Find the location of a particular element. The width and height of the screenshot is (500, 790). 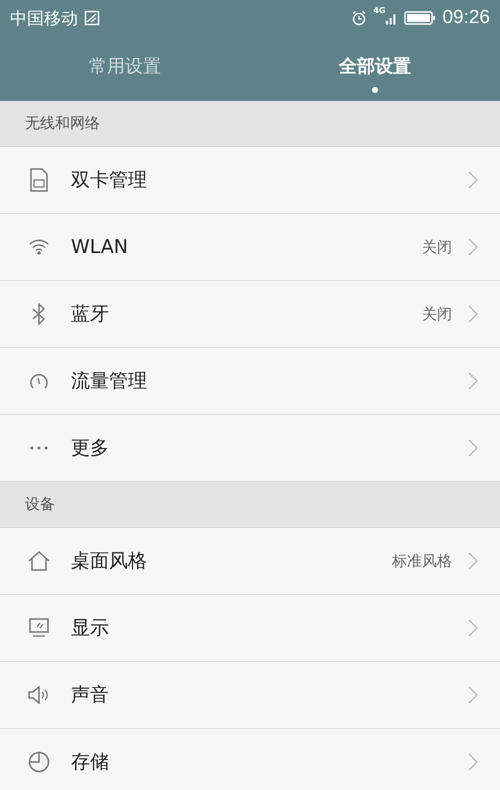

sim-card-icon is located at coordinates (39, 180).